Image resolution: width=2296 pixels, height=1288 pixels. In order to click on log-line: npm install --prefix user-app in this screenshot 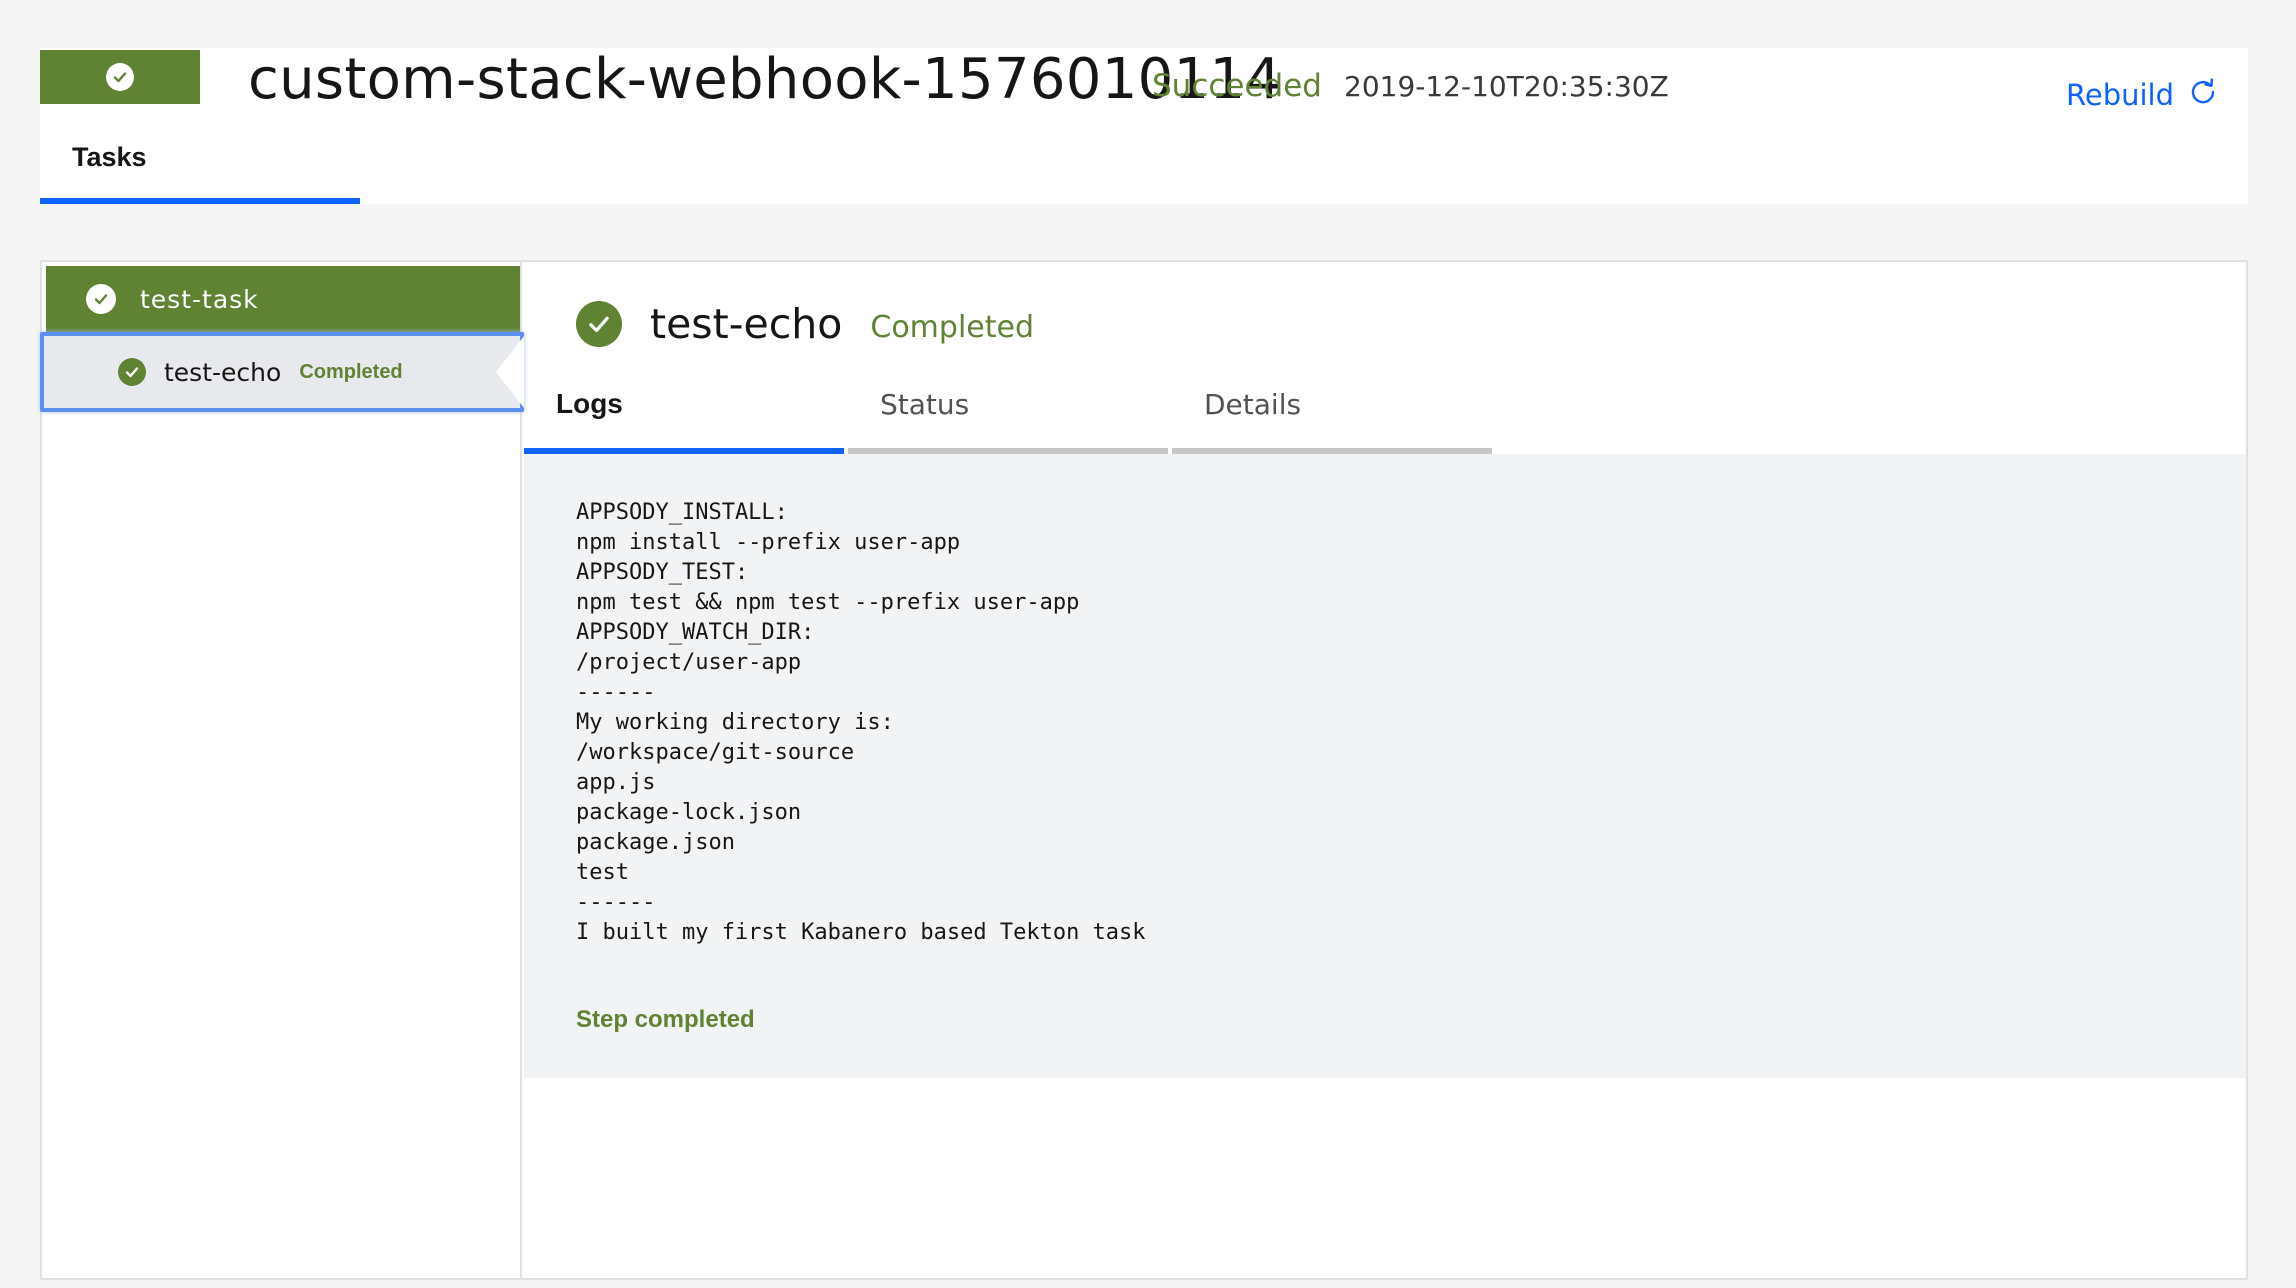, I will do `click(768, 542)`.